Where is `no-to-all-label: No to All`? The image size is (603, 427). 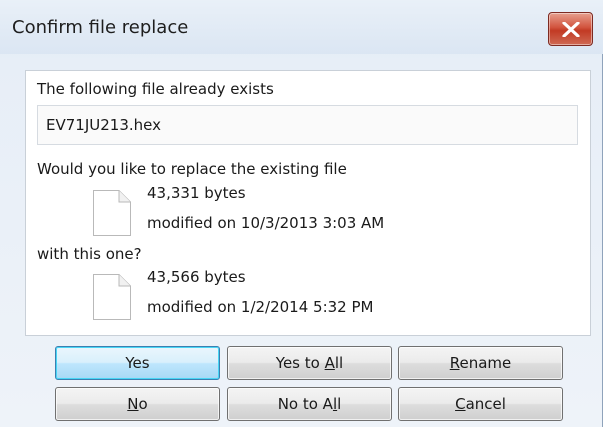
no-to-all-label: No to All is located at coordinates (309, 404).